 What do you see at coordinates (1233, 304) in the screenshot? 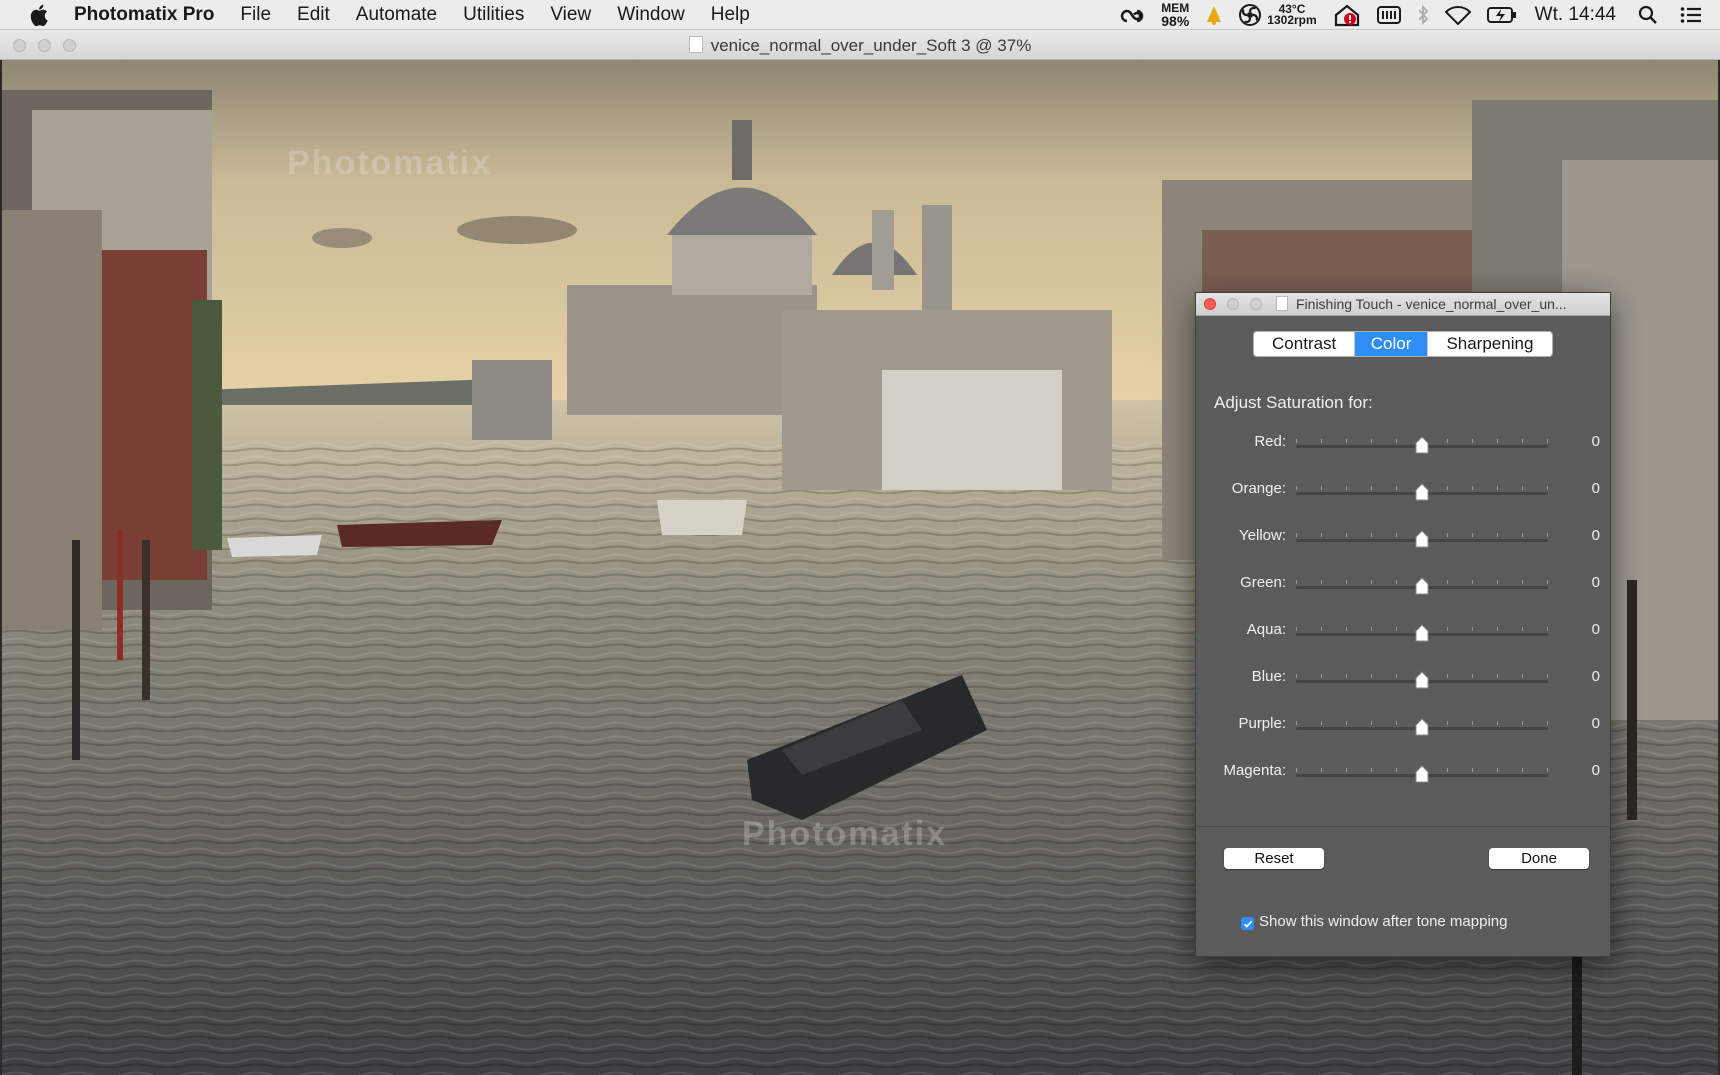
I see `dialog-minimize-button` at bounding box center [1233, 304].